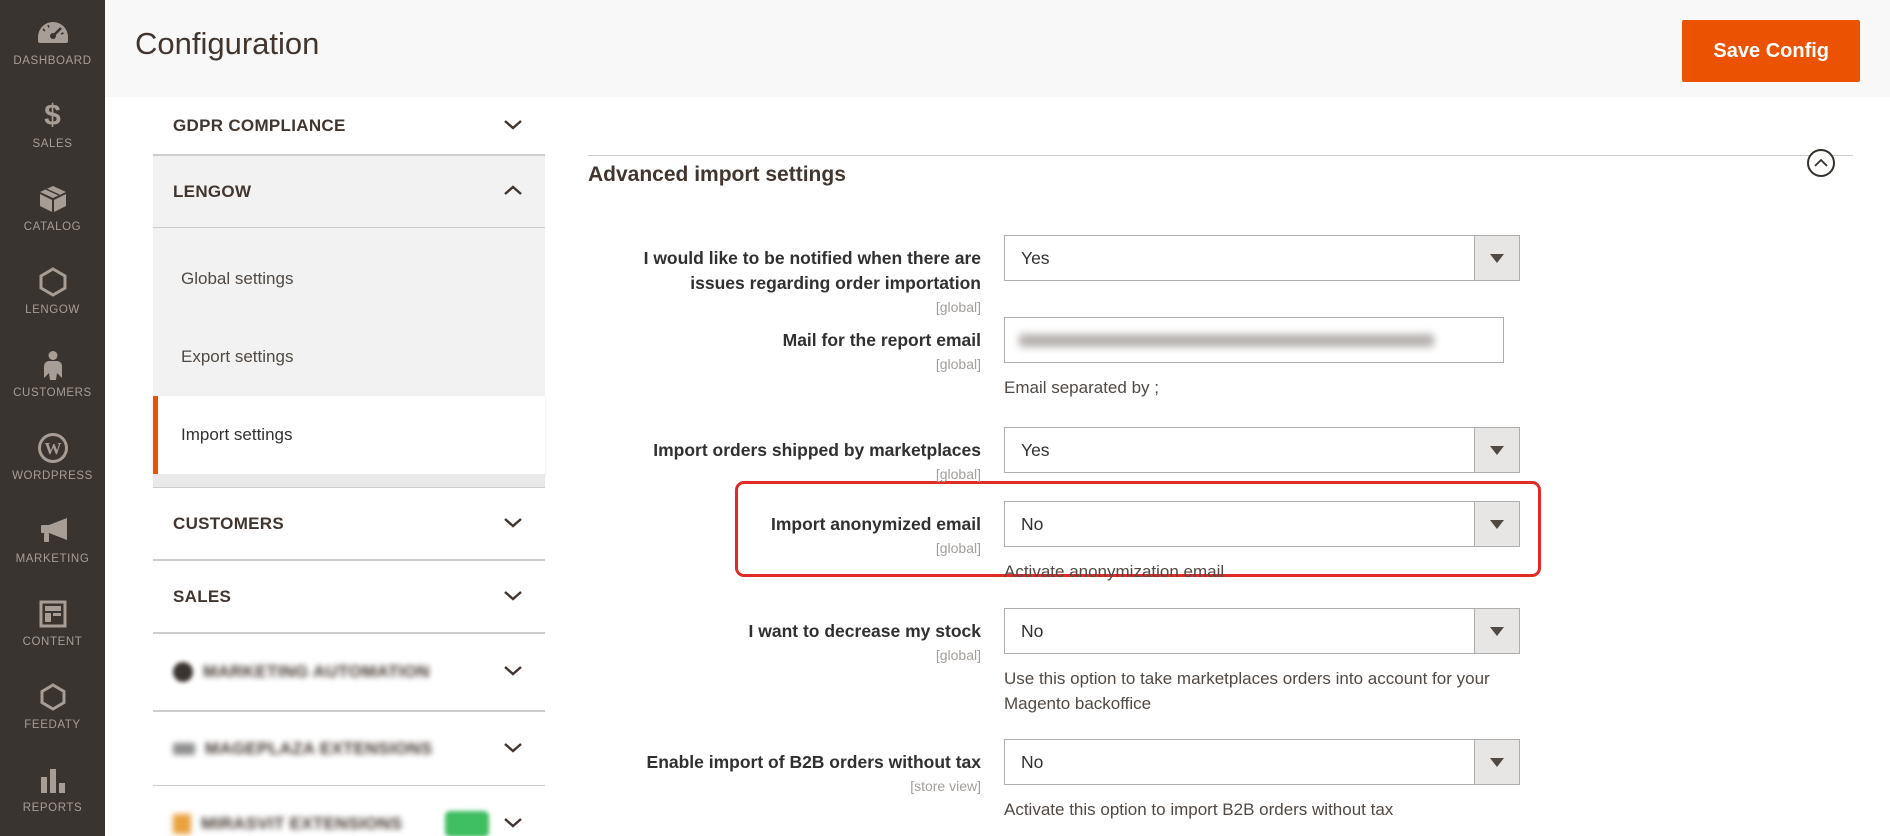  Describe the element at coordinates (53, 282) in the screenshot. I see `lengow-icon` at that location.